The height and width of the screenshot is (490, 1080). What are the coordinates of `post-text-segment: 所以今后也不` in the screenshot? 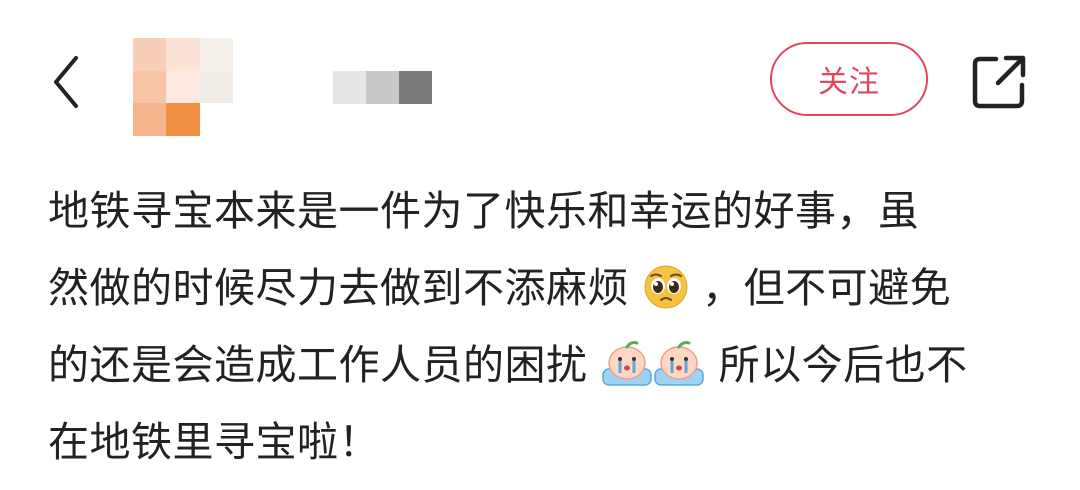 It's located at (843, 365).